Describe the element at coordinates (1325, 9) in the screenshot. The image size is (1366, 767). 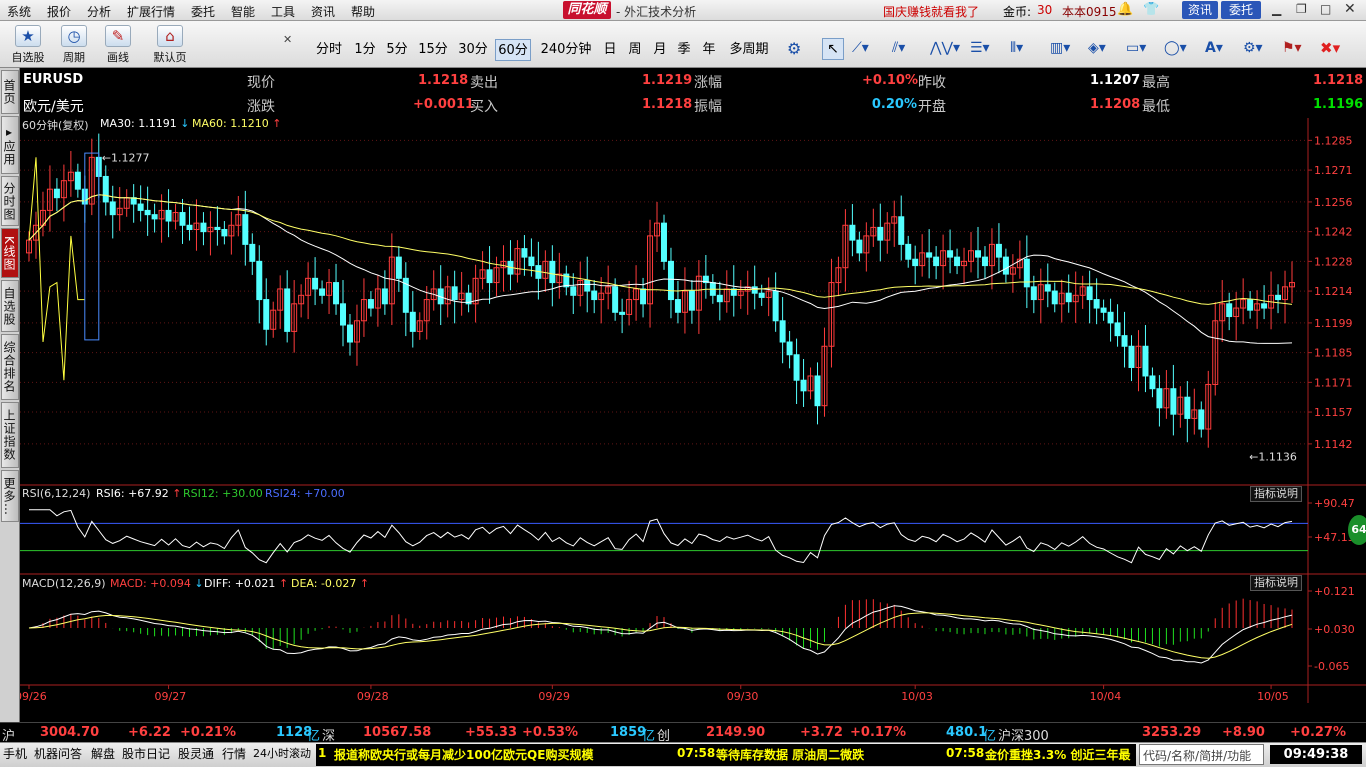
I see `maximize-icon: □` at that location.